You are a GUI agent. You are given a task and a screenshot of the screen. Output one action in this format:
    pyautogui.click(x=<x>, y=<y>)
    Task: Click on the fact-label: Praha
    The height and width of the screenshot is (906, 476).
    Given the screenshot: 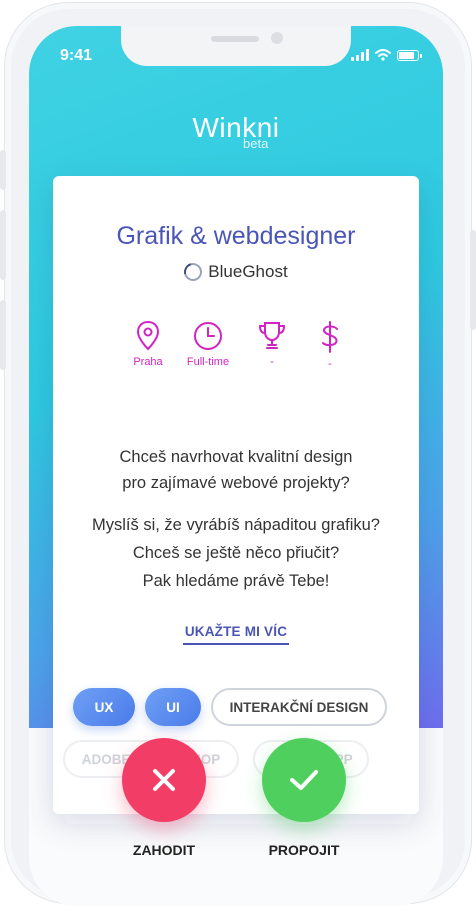 What is the action you would take?
    pyautogui.click(x=148, y=362)
    